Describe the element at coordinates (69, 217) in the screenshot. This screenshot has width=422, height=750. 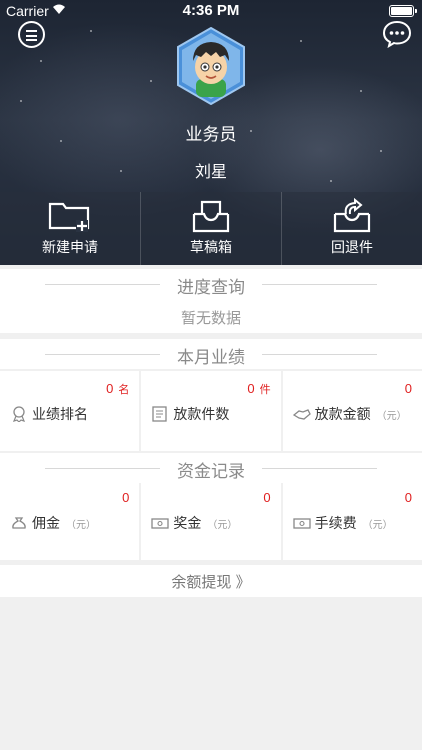
I see `new-folder-icon` at that location.